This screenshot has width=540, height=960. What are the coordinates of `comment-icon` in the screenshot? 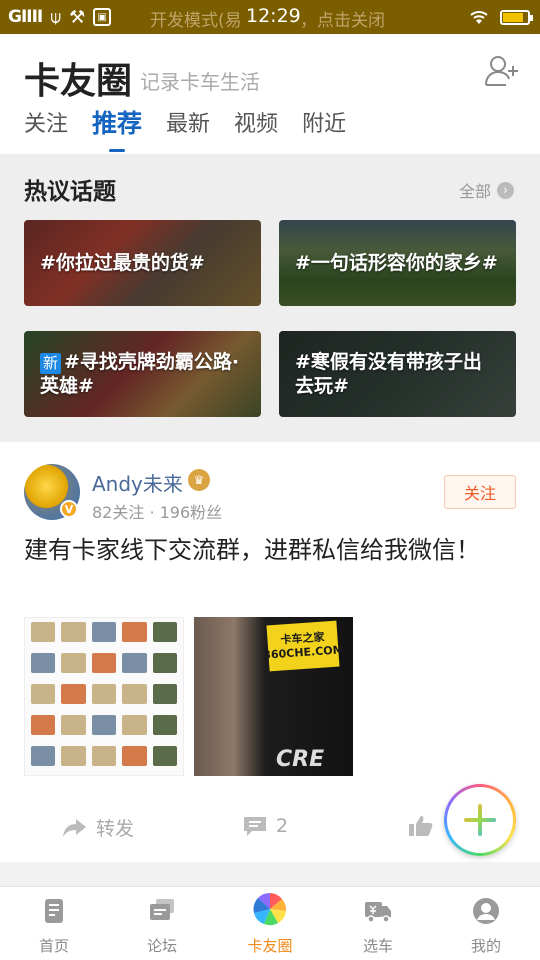 It's located at (255, 826).